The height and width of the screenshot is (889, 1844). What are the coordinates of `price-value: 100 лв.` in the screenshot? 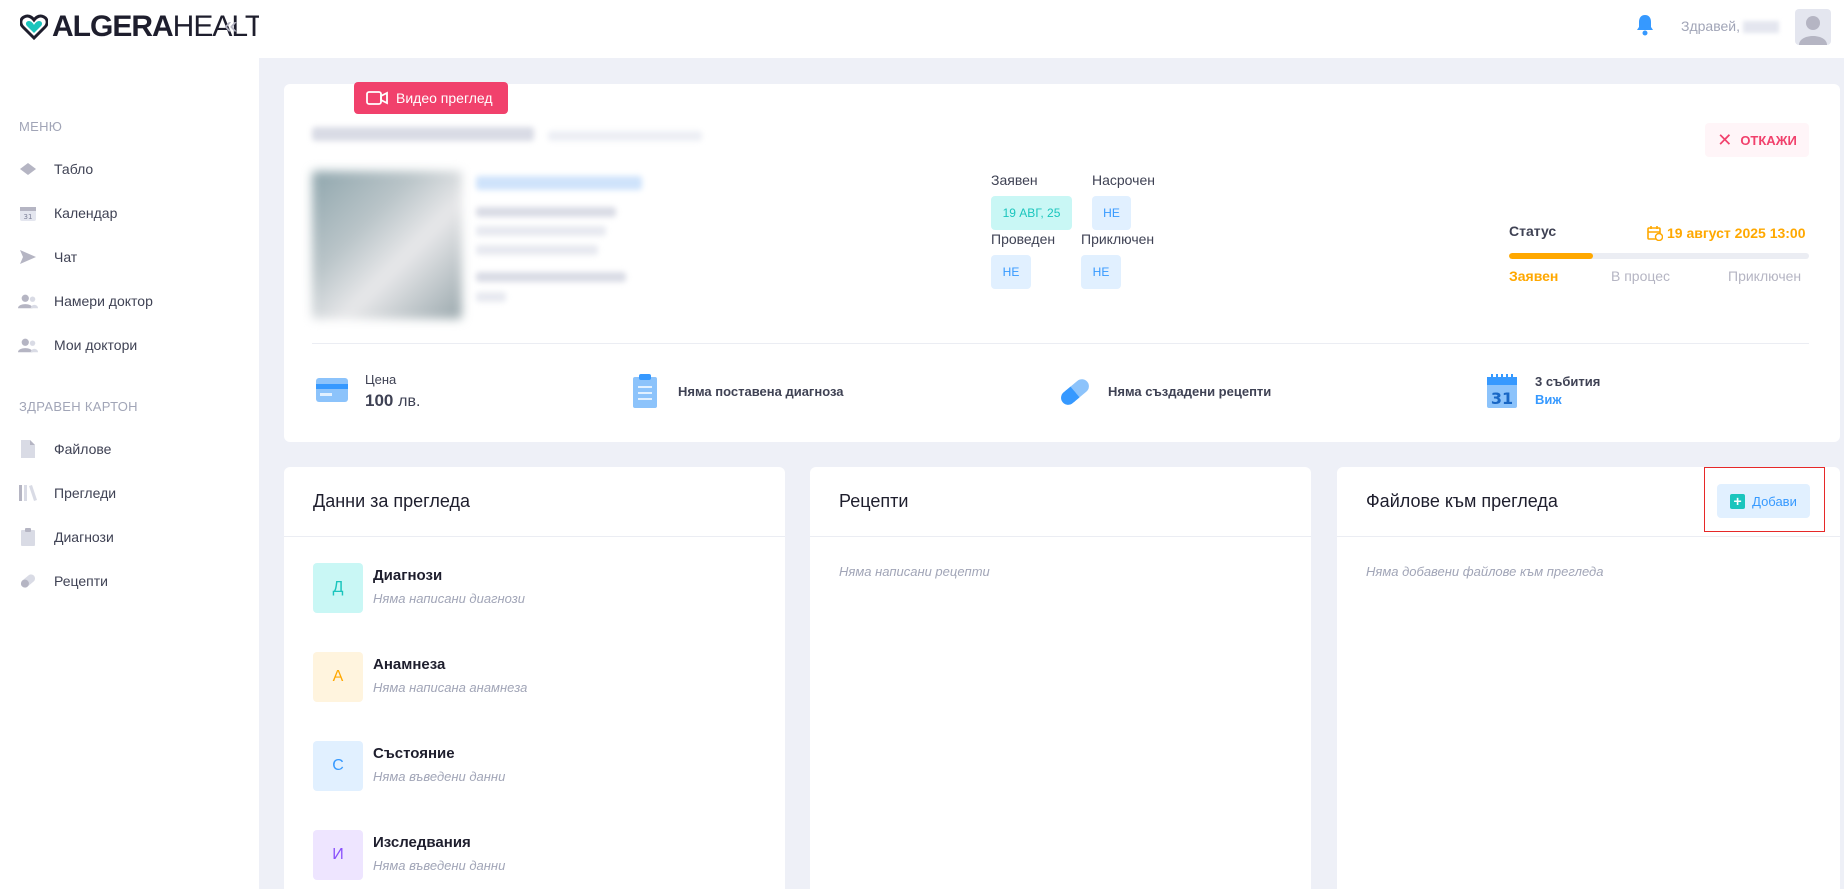 It's located at (392, 401).